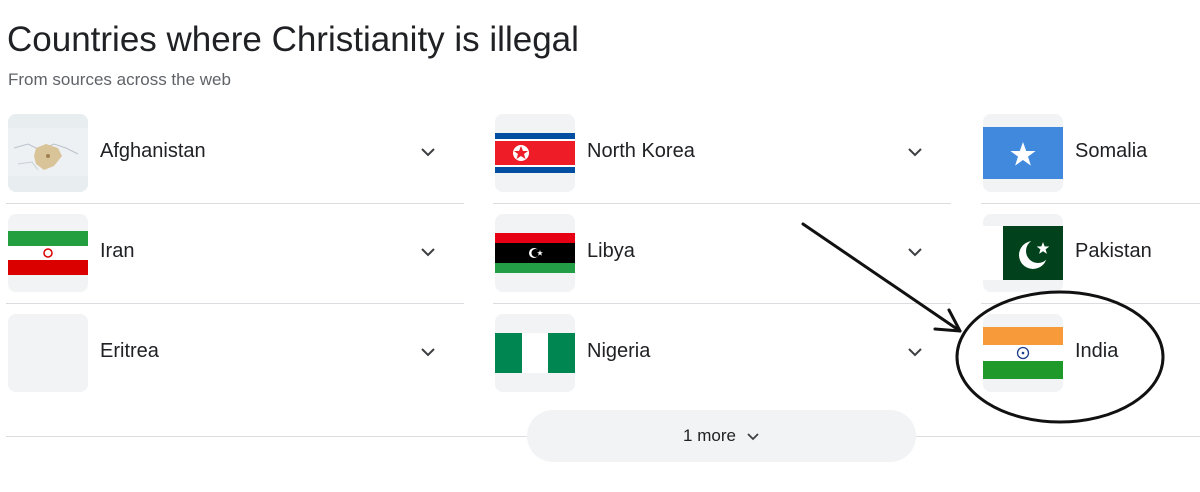 This screenshot has height=492, width=1200. I want to click on list-item-iran: Iran, so click(235, 252).